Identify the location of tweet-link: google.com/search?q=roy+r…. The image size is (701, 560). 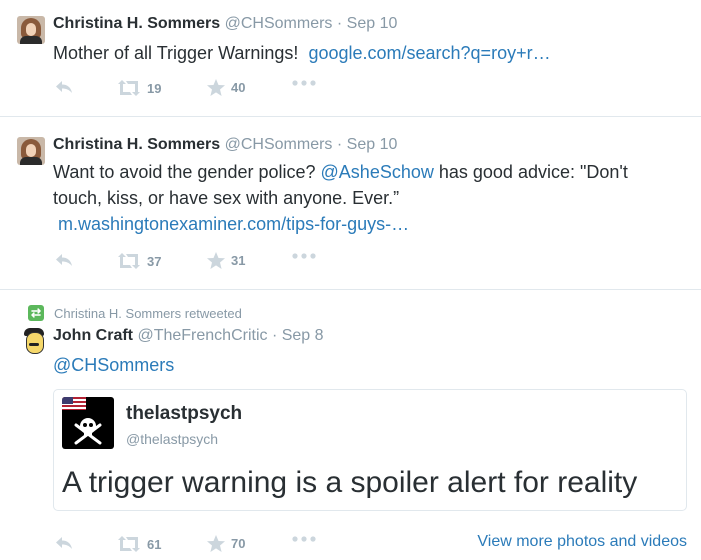
(429, 53).